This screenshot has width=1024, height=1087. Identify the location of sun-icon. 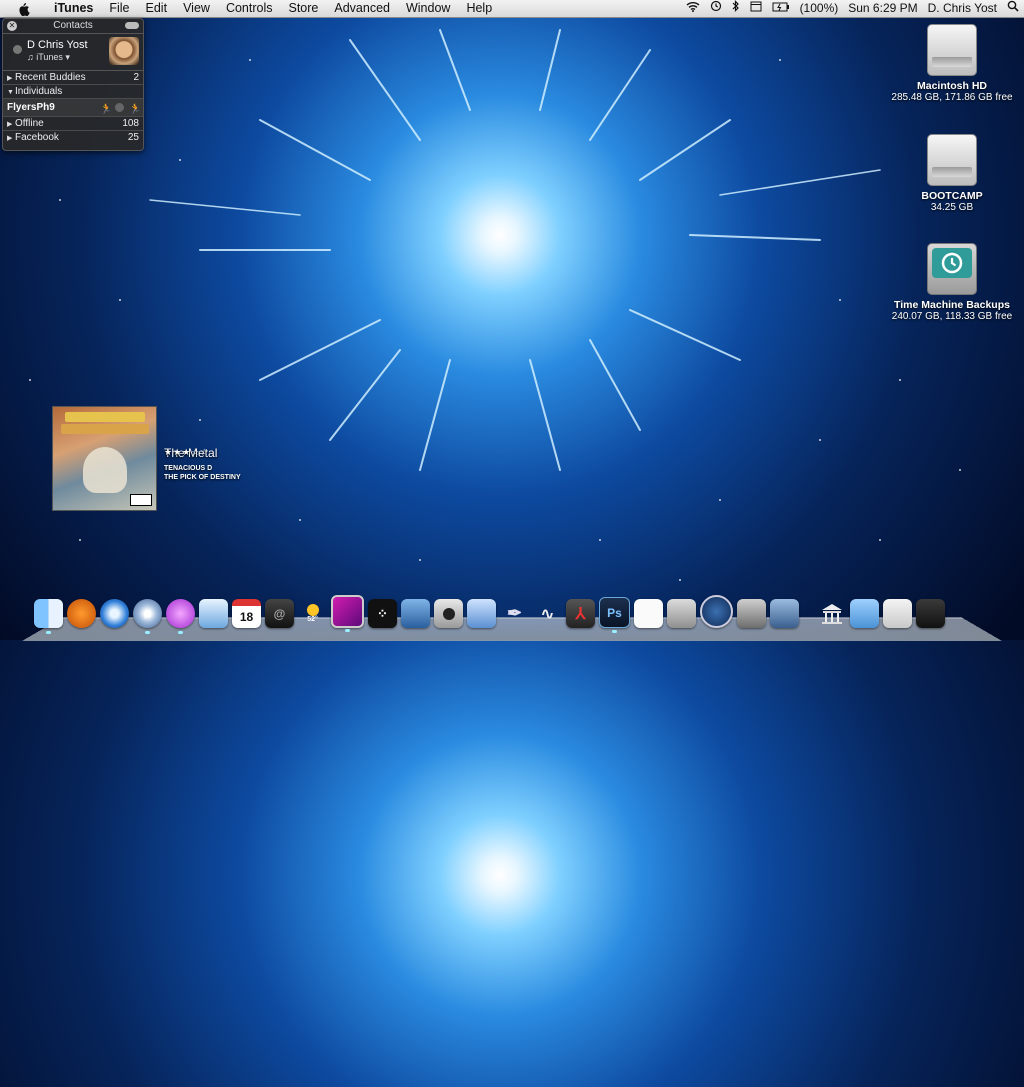
(312, 610).